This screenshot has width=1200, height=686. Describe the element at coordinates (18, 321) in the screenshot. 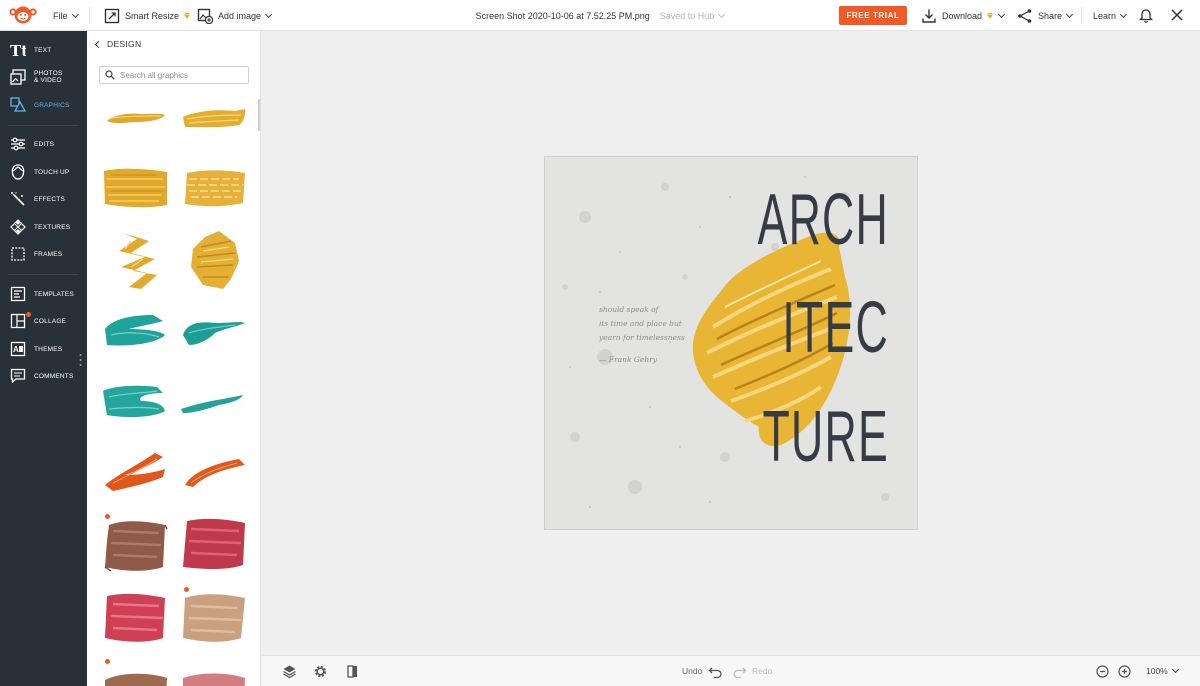

I see `collage-icon` at that location.